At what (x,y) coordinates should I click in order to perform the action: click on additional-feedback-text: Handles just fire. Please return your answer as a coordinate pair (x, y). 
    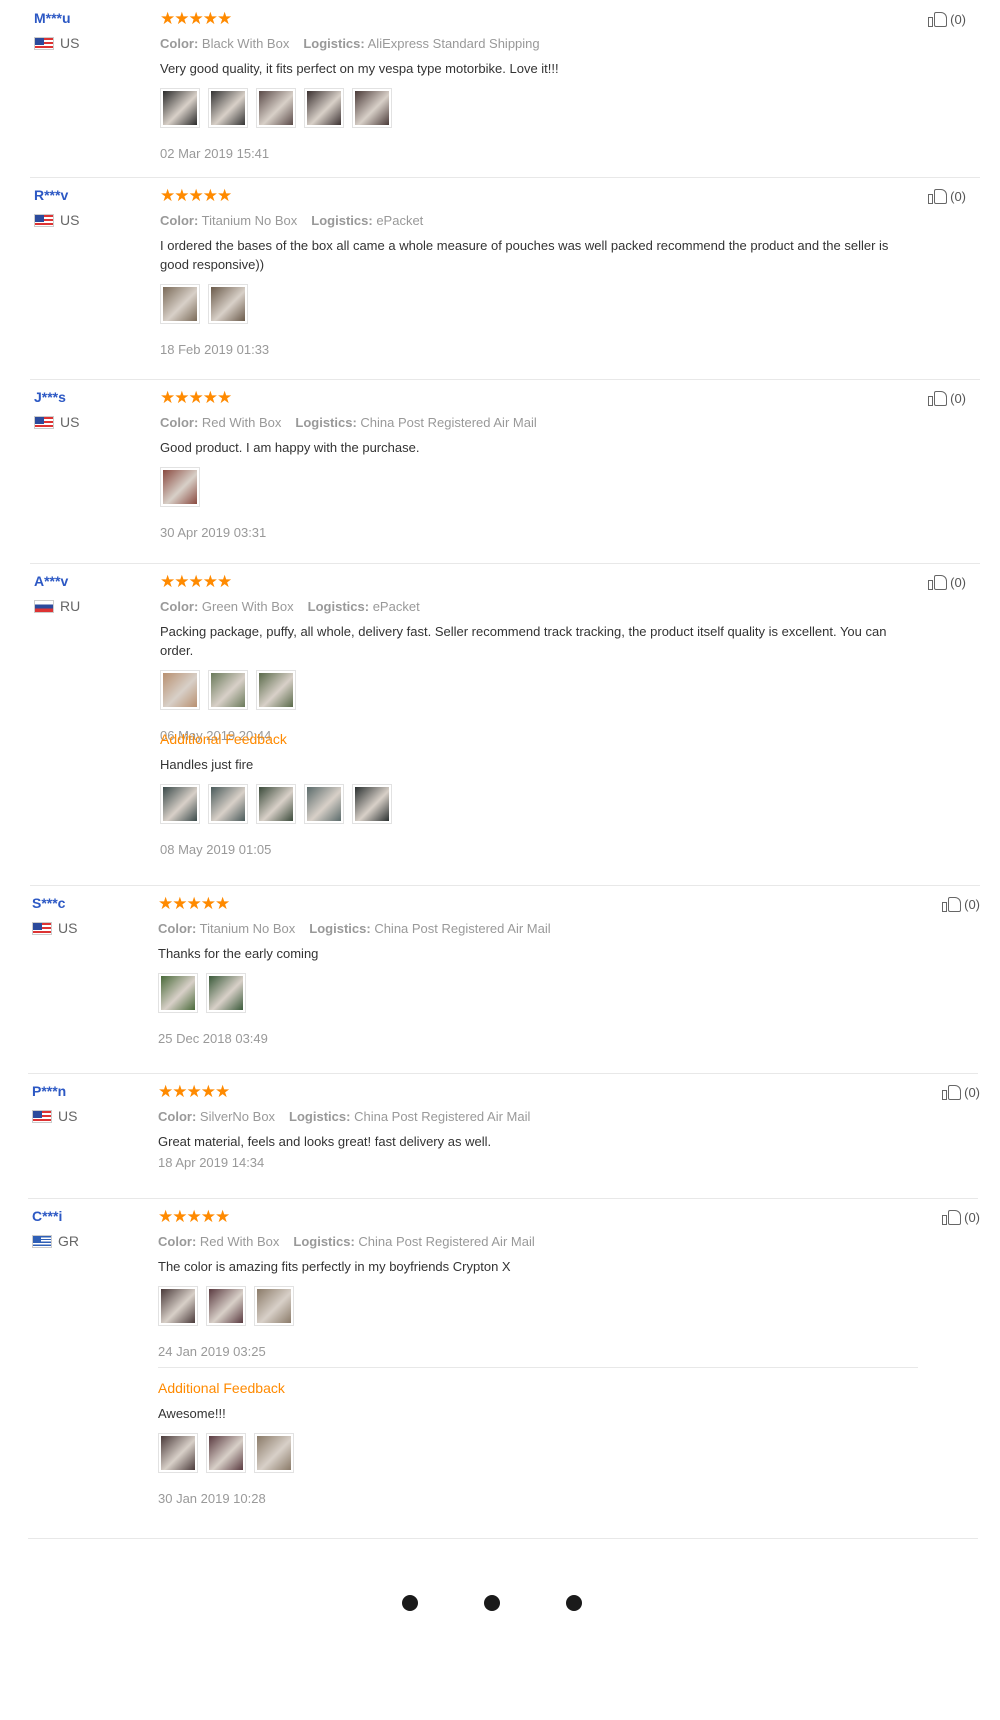
    Looking at the image, I should click on (207, 764).